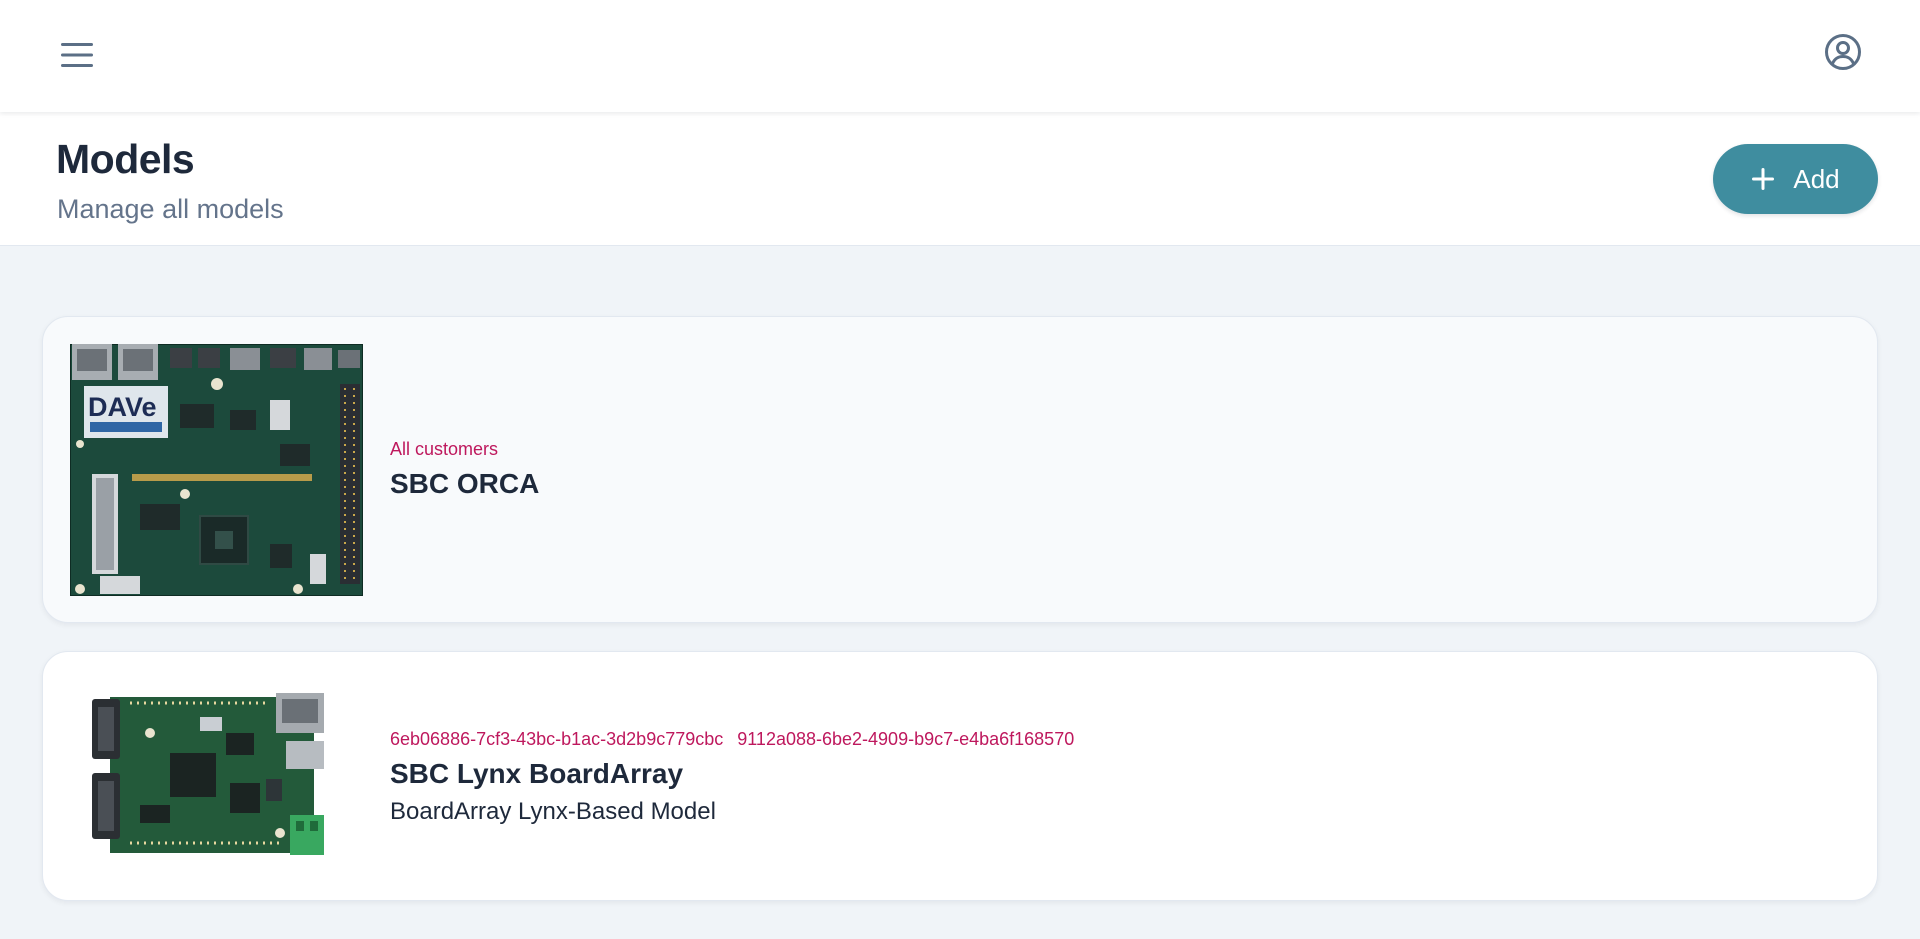 The width and height of the screenshot is (1920, 939). I want to click on add-button-label: Add, so click(1816, 178).